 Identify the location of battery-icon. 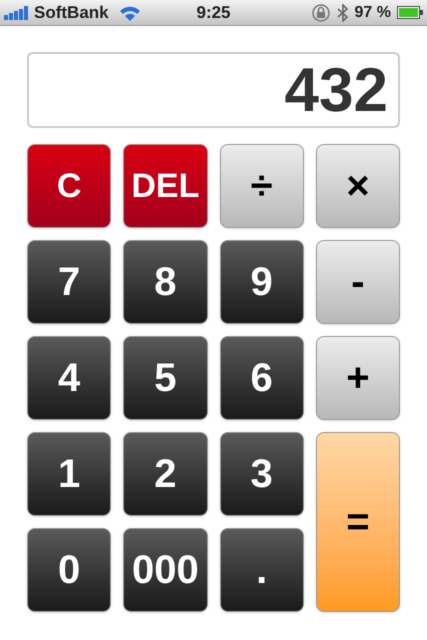
(410, 12).